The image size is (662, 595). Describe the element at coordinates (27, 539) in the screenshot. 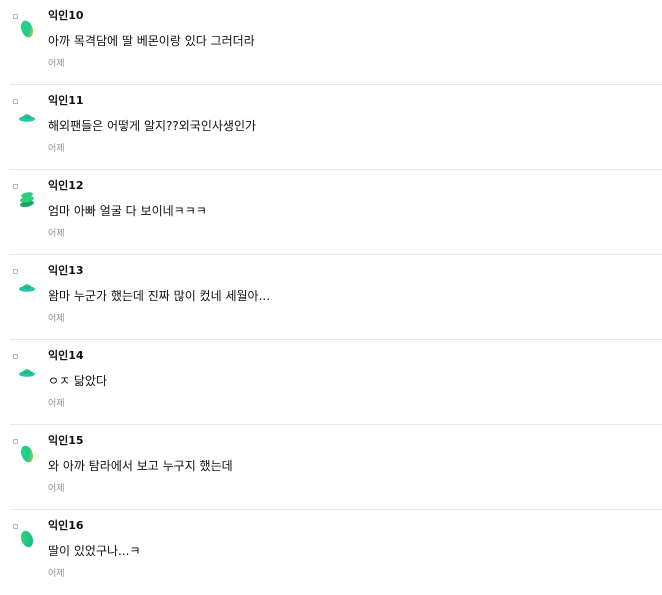

I see `green-leaf-icon` at that location.